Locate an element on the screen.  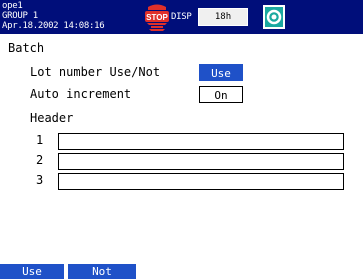
use-softkey: Use is located at coordinates (33, 271).